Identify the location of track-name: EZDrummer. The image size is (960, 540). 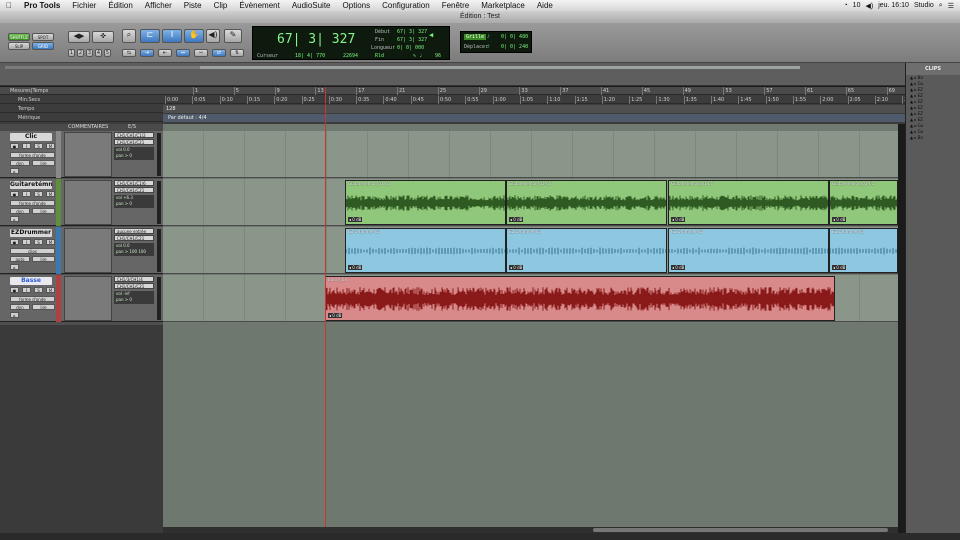
(31, 233).